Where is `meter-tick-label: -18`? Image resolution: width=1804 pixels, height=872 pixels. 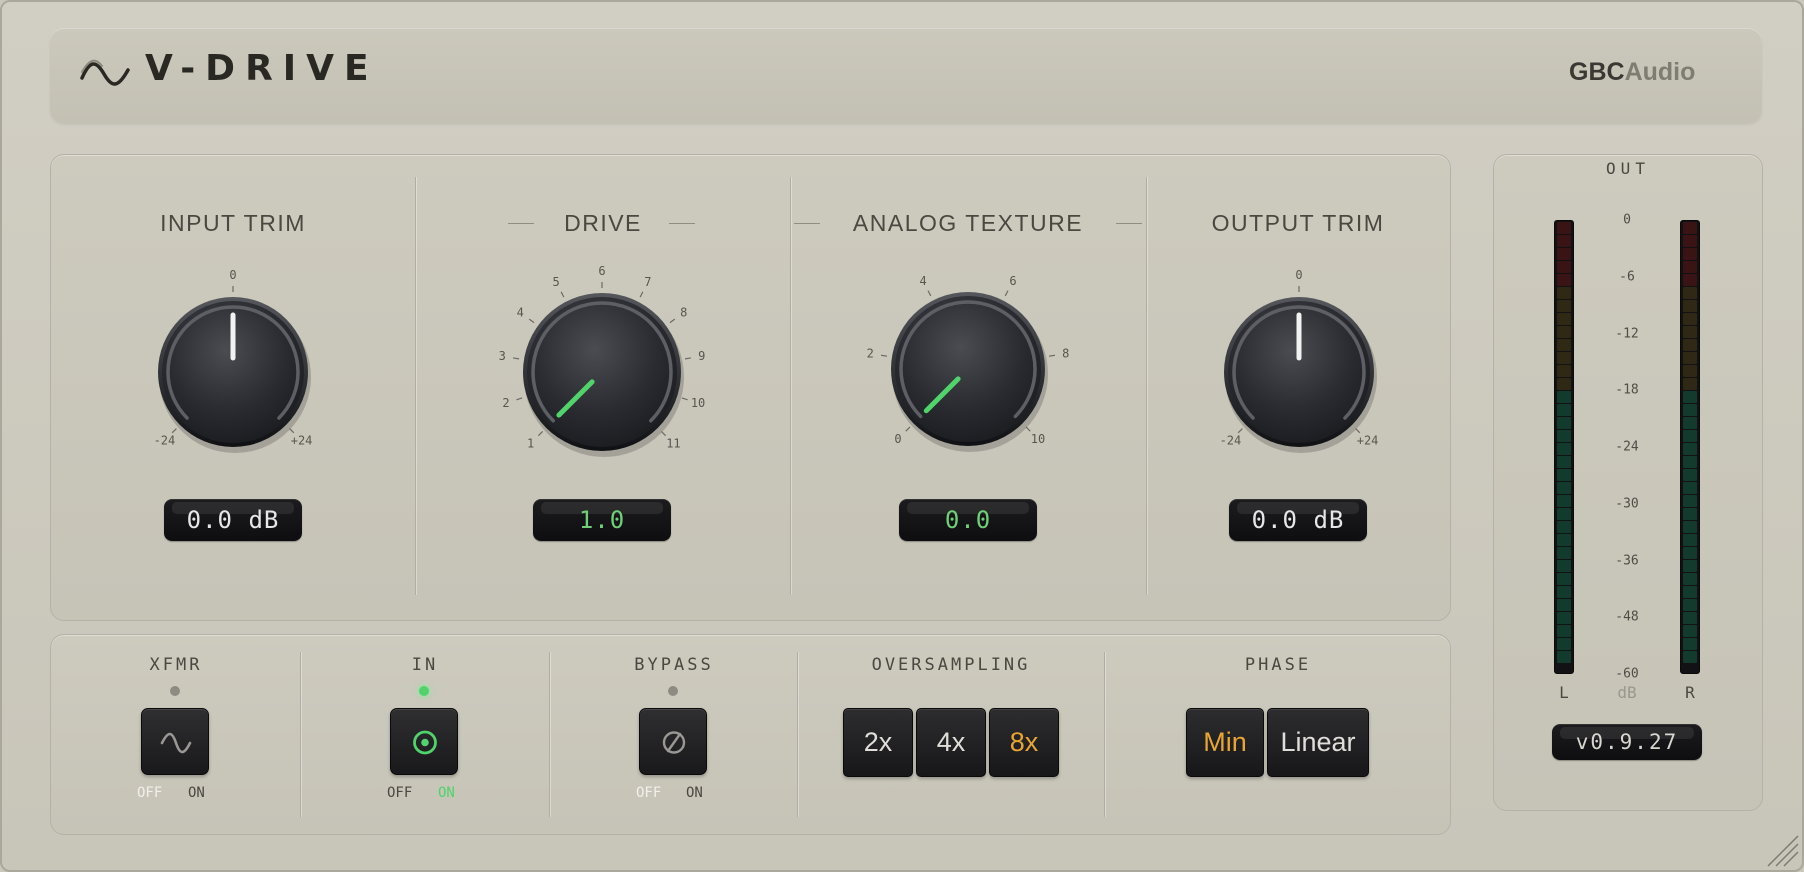
meter-tick-label: -18 is located at coordinates (1627, 390).